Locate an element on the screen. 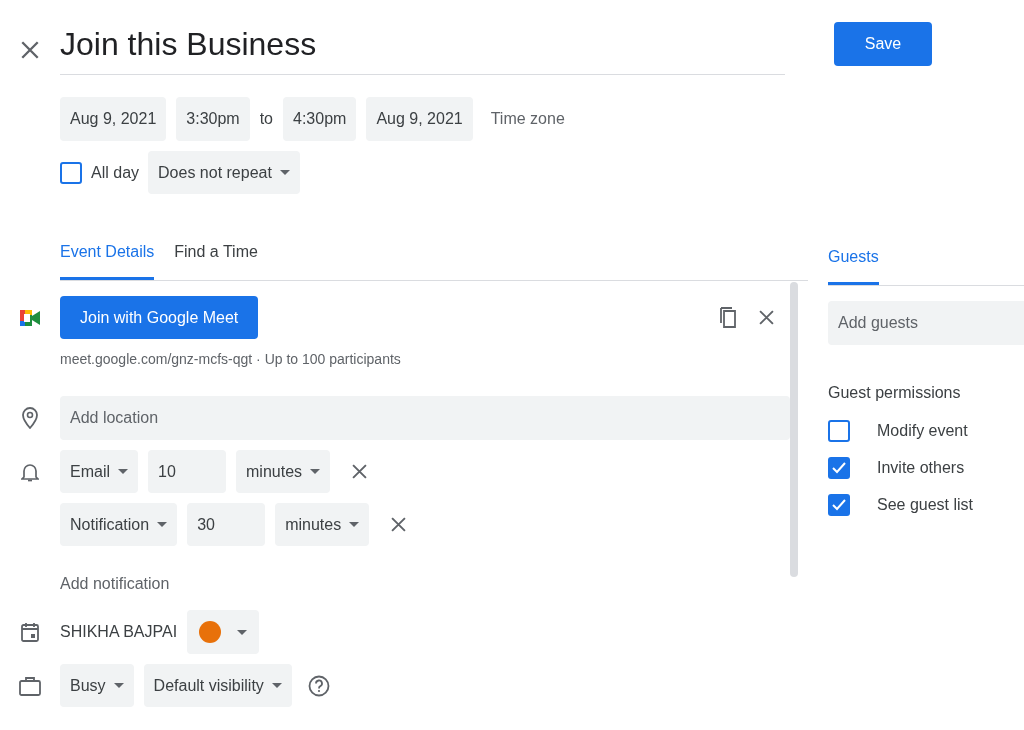 The width and height of the screenshot is (1024, 730). calendar-icon is located at coordinates (30, 632).